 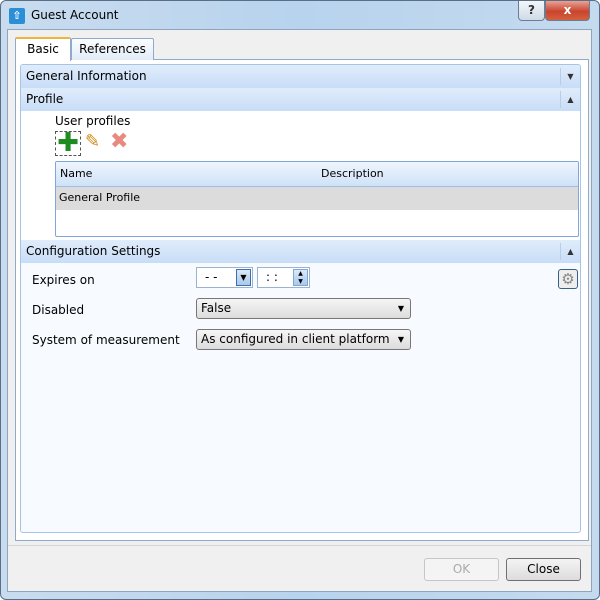 I want to click on column-name: Name, so click(x=76, y=173).